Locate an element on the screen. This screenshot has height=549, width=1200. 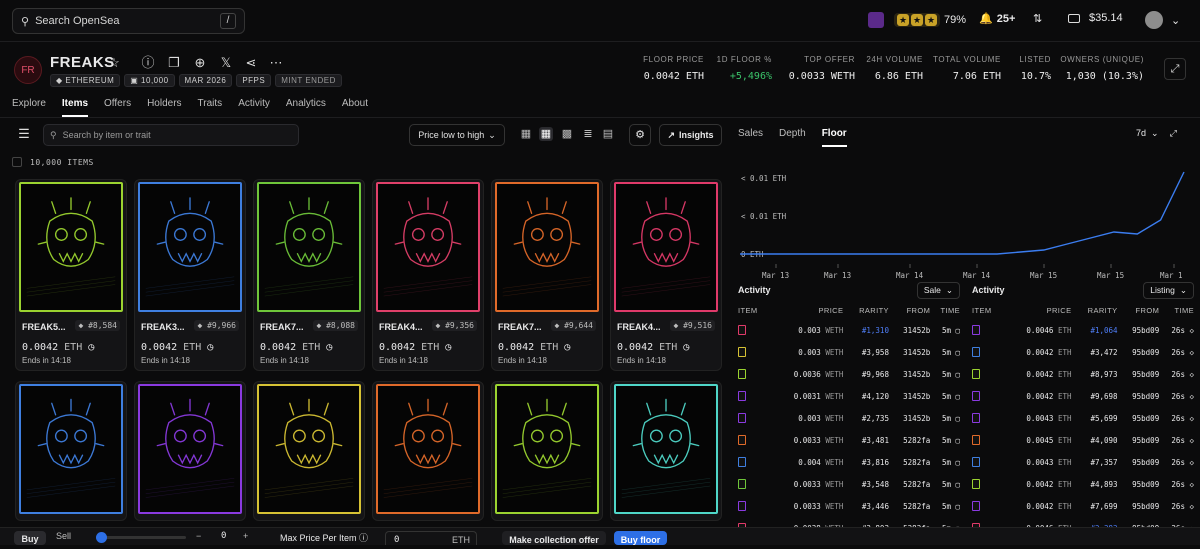
sales-filter-dropdown: Sale ⌄ is located at coordinates (938, 290).